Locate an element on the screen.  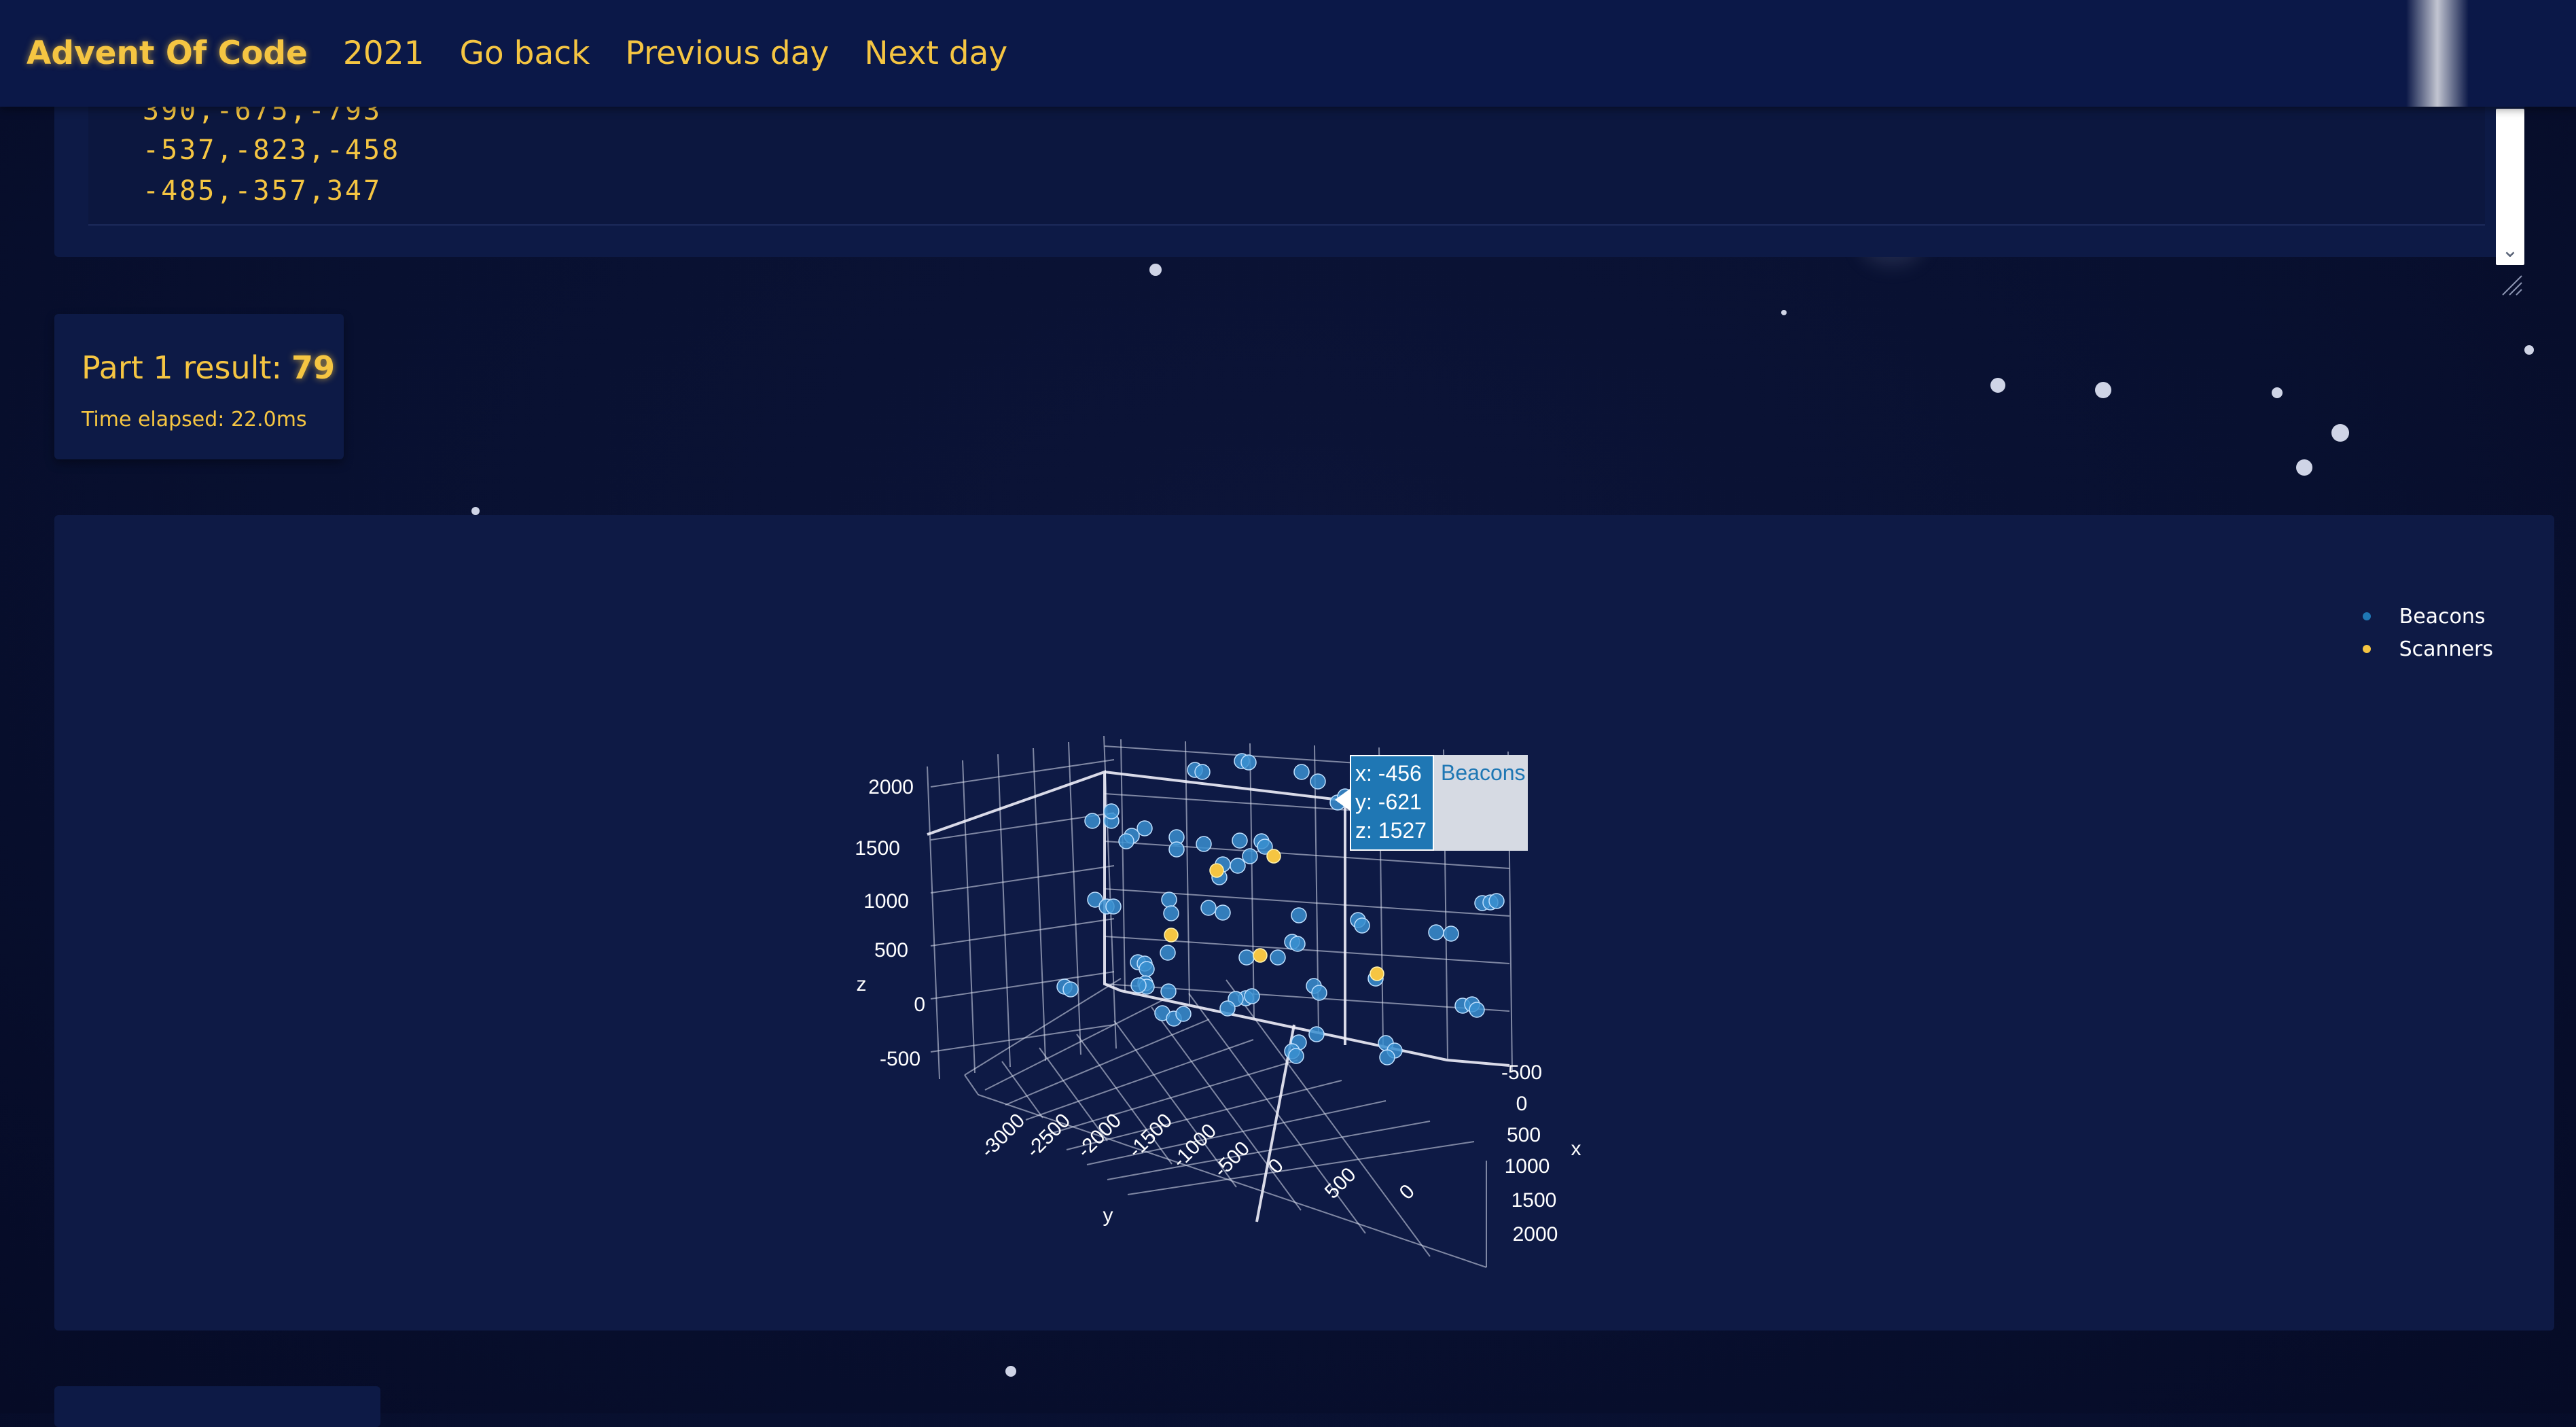
textarea-scrollbar: ⌄ is located at coordinates (2510, 187).